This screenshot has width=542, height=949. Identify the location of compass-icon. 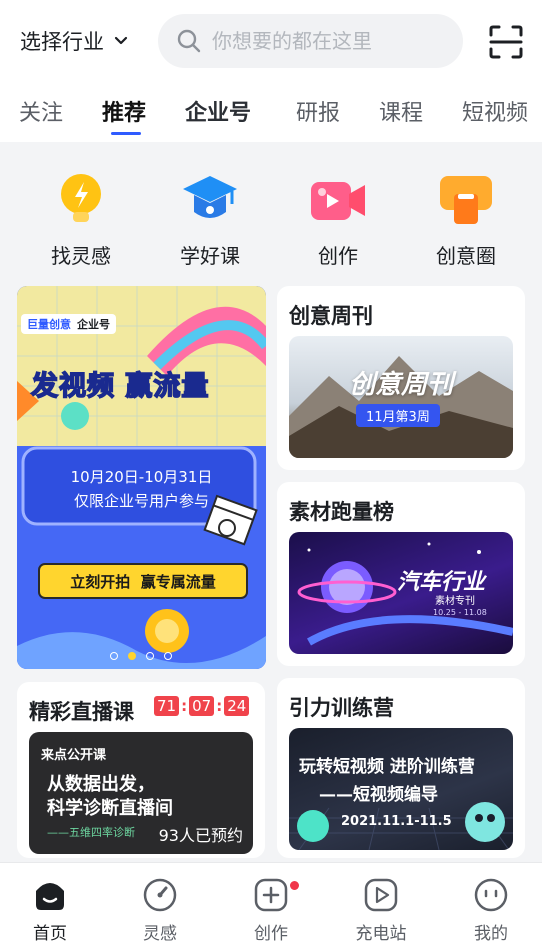
(160, 895).